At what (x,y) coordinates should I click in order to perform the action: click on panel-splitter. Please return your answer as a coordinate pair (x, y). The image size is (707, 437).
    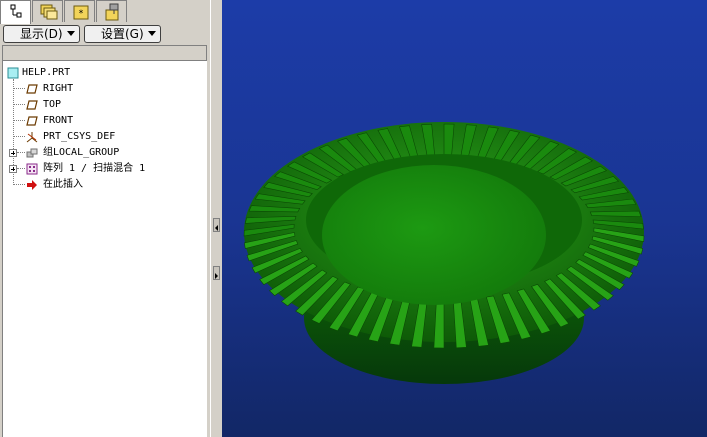
    Looking at the image, I should click on (216, 218).